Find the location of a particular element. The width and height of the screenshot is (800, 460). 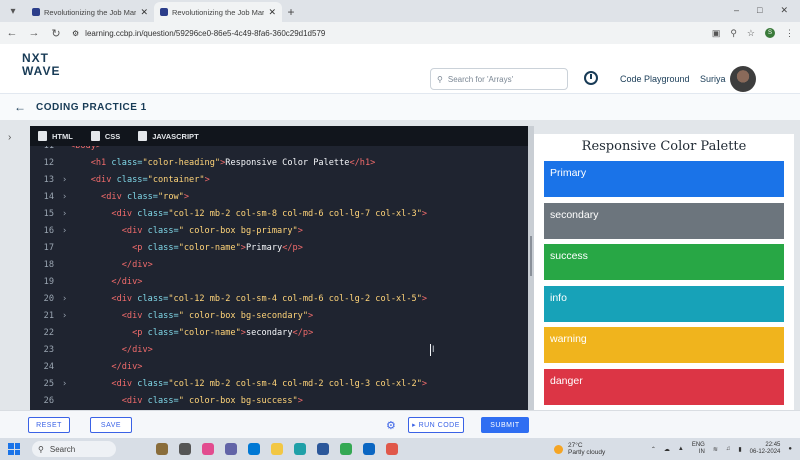

tab-javascript: JAVASCRIPT is located at coordinates (168, 136).